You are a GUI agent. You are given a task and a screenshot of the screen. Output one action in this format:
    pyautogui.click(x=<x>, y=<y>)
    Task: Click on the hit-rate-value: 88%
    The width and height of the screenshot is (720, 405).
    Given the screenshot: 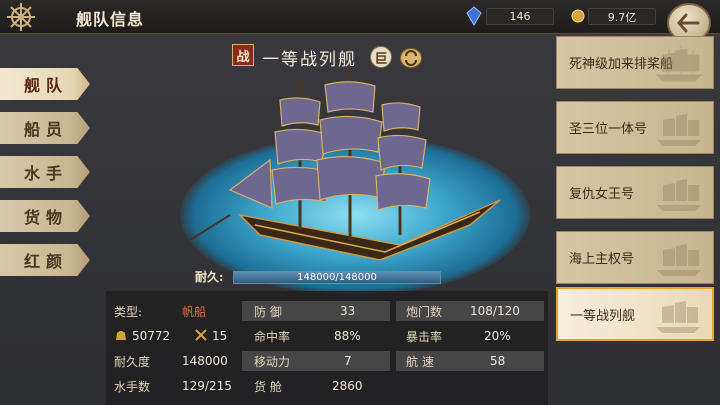 What is the action you would take?
    pyautogui.click(x=347, y=336)
    